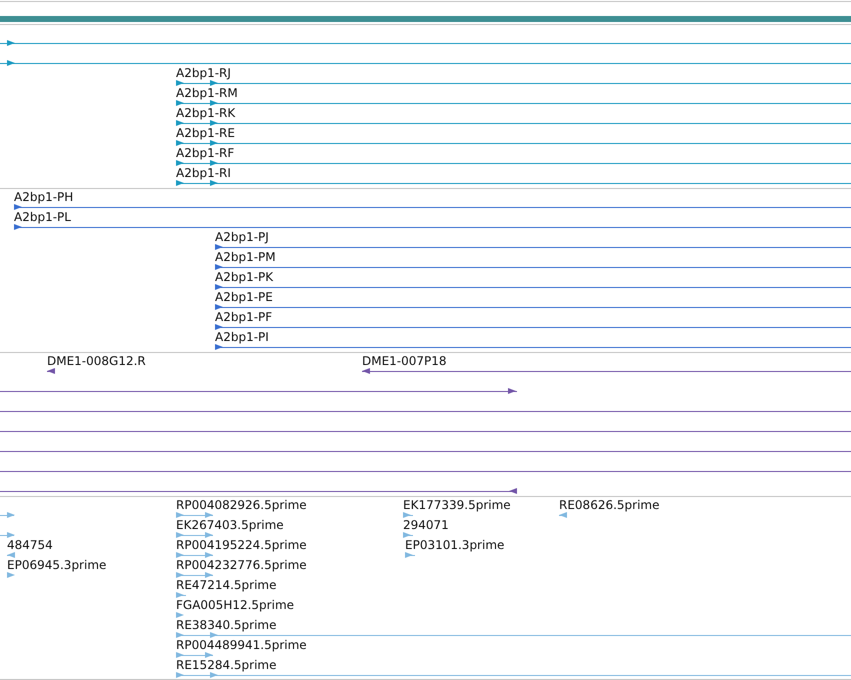 The width and height of the screenshot is (851, 680). I want to click on feature-label: A2bp1-RF, so click(205, 153).